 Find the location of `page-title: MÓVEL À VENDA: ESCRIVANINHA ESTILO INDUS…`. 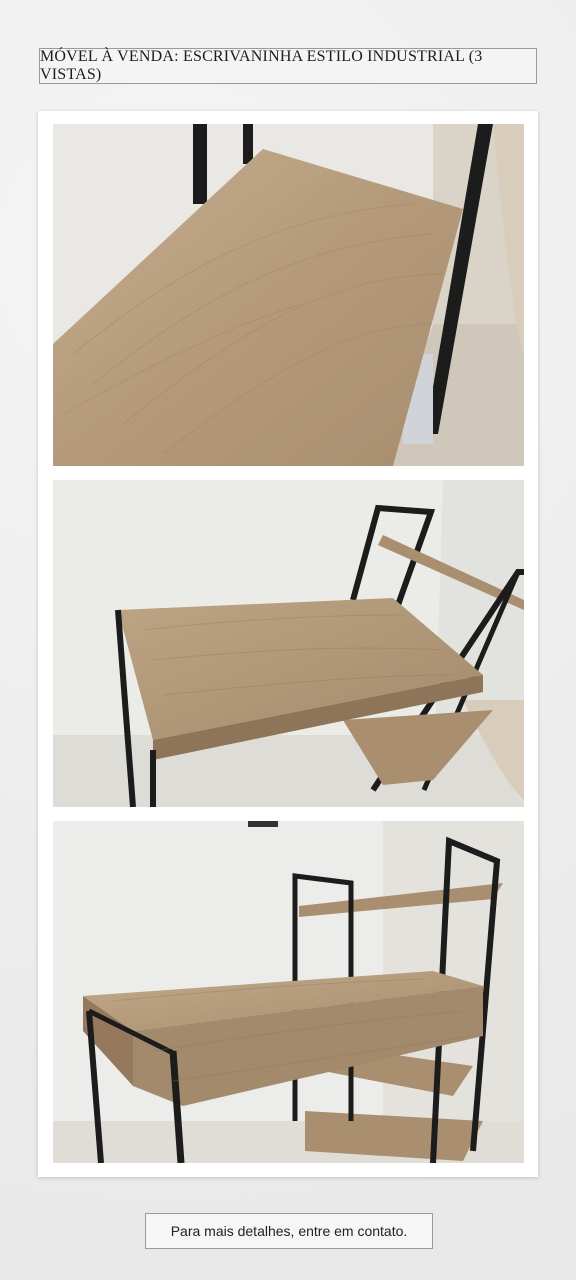

page-title: MÓVEL À VENDA: ESCRIVANINHA ESTILO INDUS… is located at coordinates (288, 66).